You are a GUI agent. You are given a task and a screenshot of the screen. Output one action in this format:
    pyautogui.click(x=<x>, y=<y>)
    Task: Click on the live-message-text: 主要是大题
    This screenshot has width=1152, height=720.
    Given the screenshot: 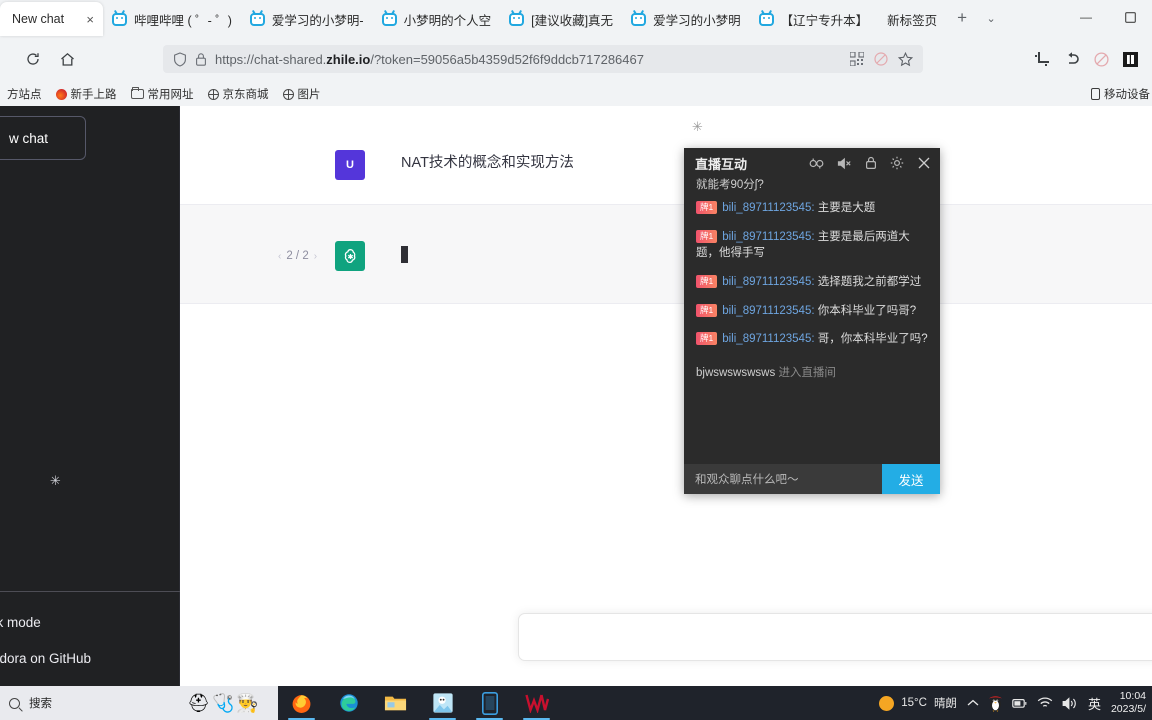 What is the action you would take?
    pyautogui.click(x=846, y=208)
    